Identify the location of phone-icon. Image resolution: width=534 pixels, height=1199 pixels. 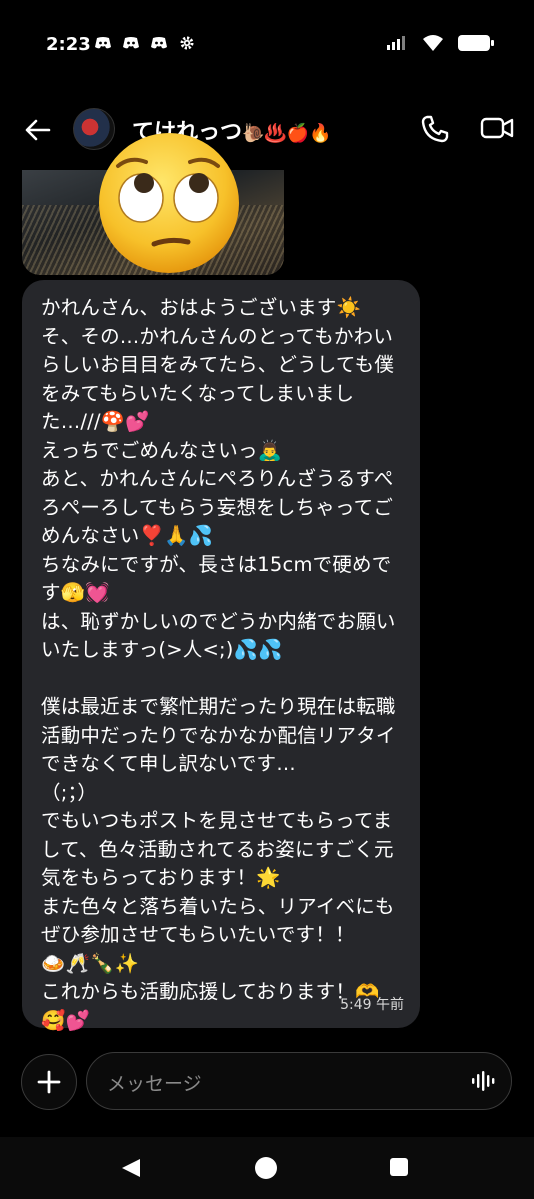
(435, 129).